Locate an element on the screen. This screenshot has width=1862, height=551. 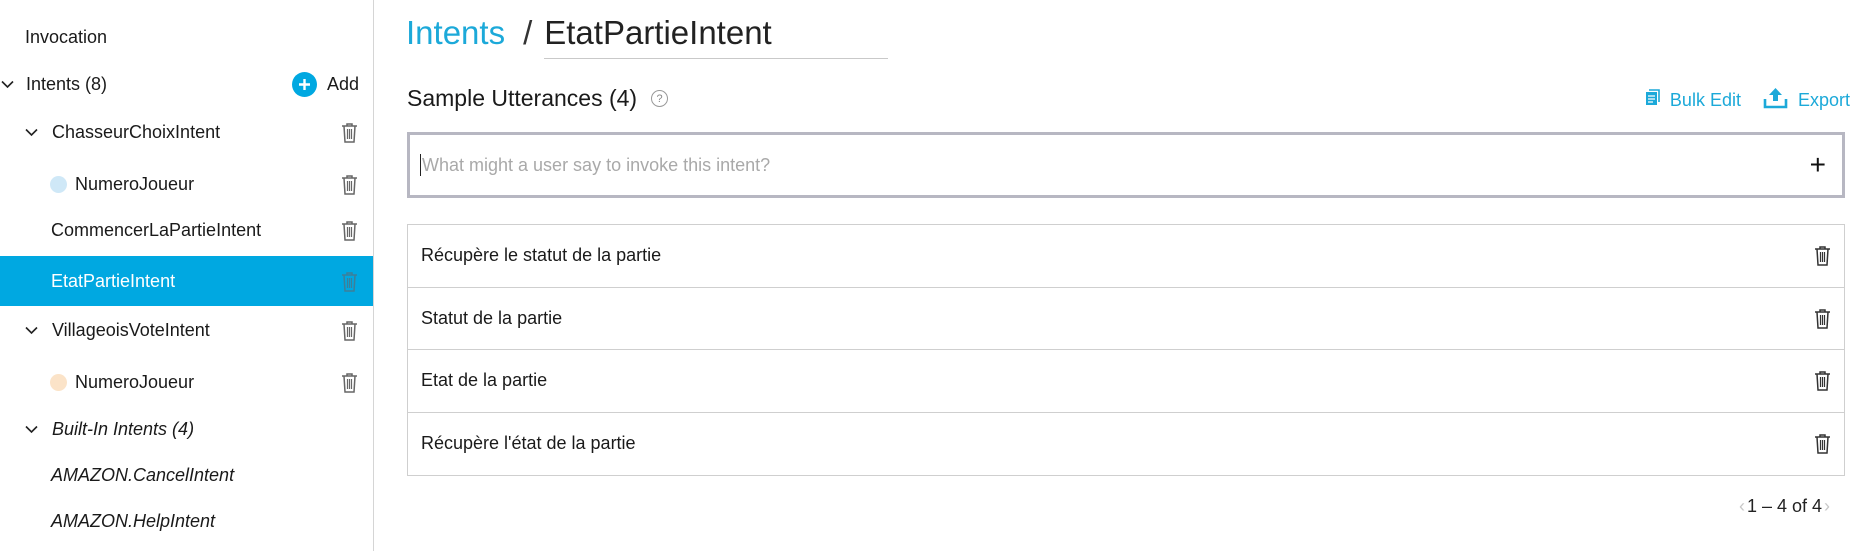
sidebar-item-label: EtatPartieIntent is located at coordinates (113, 280).